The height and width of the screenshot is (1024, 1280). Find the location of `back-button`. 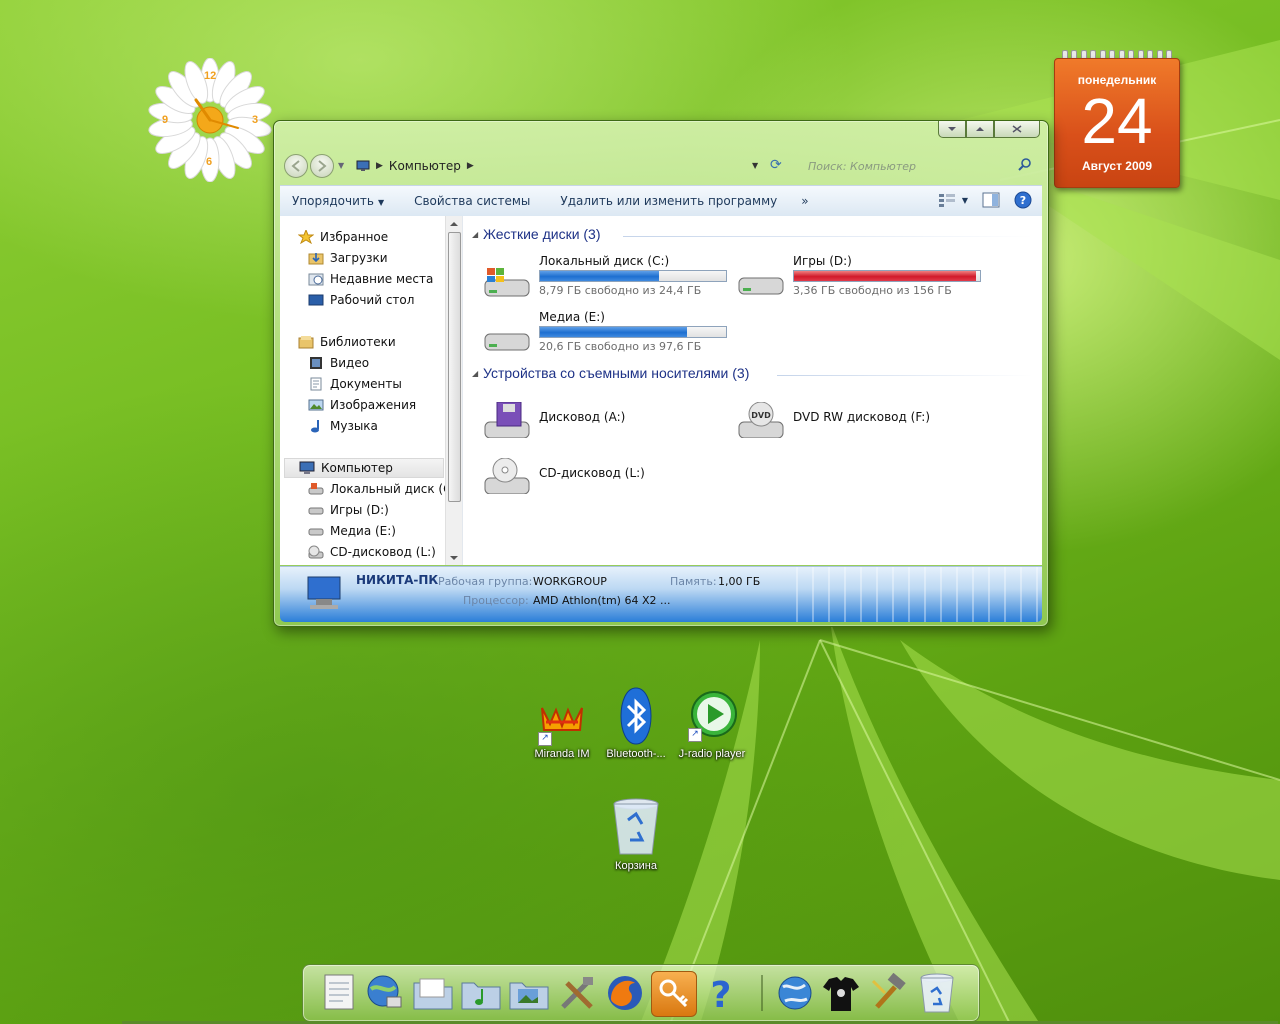

back-button is located at coordinates (296, 166).